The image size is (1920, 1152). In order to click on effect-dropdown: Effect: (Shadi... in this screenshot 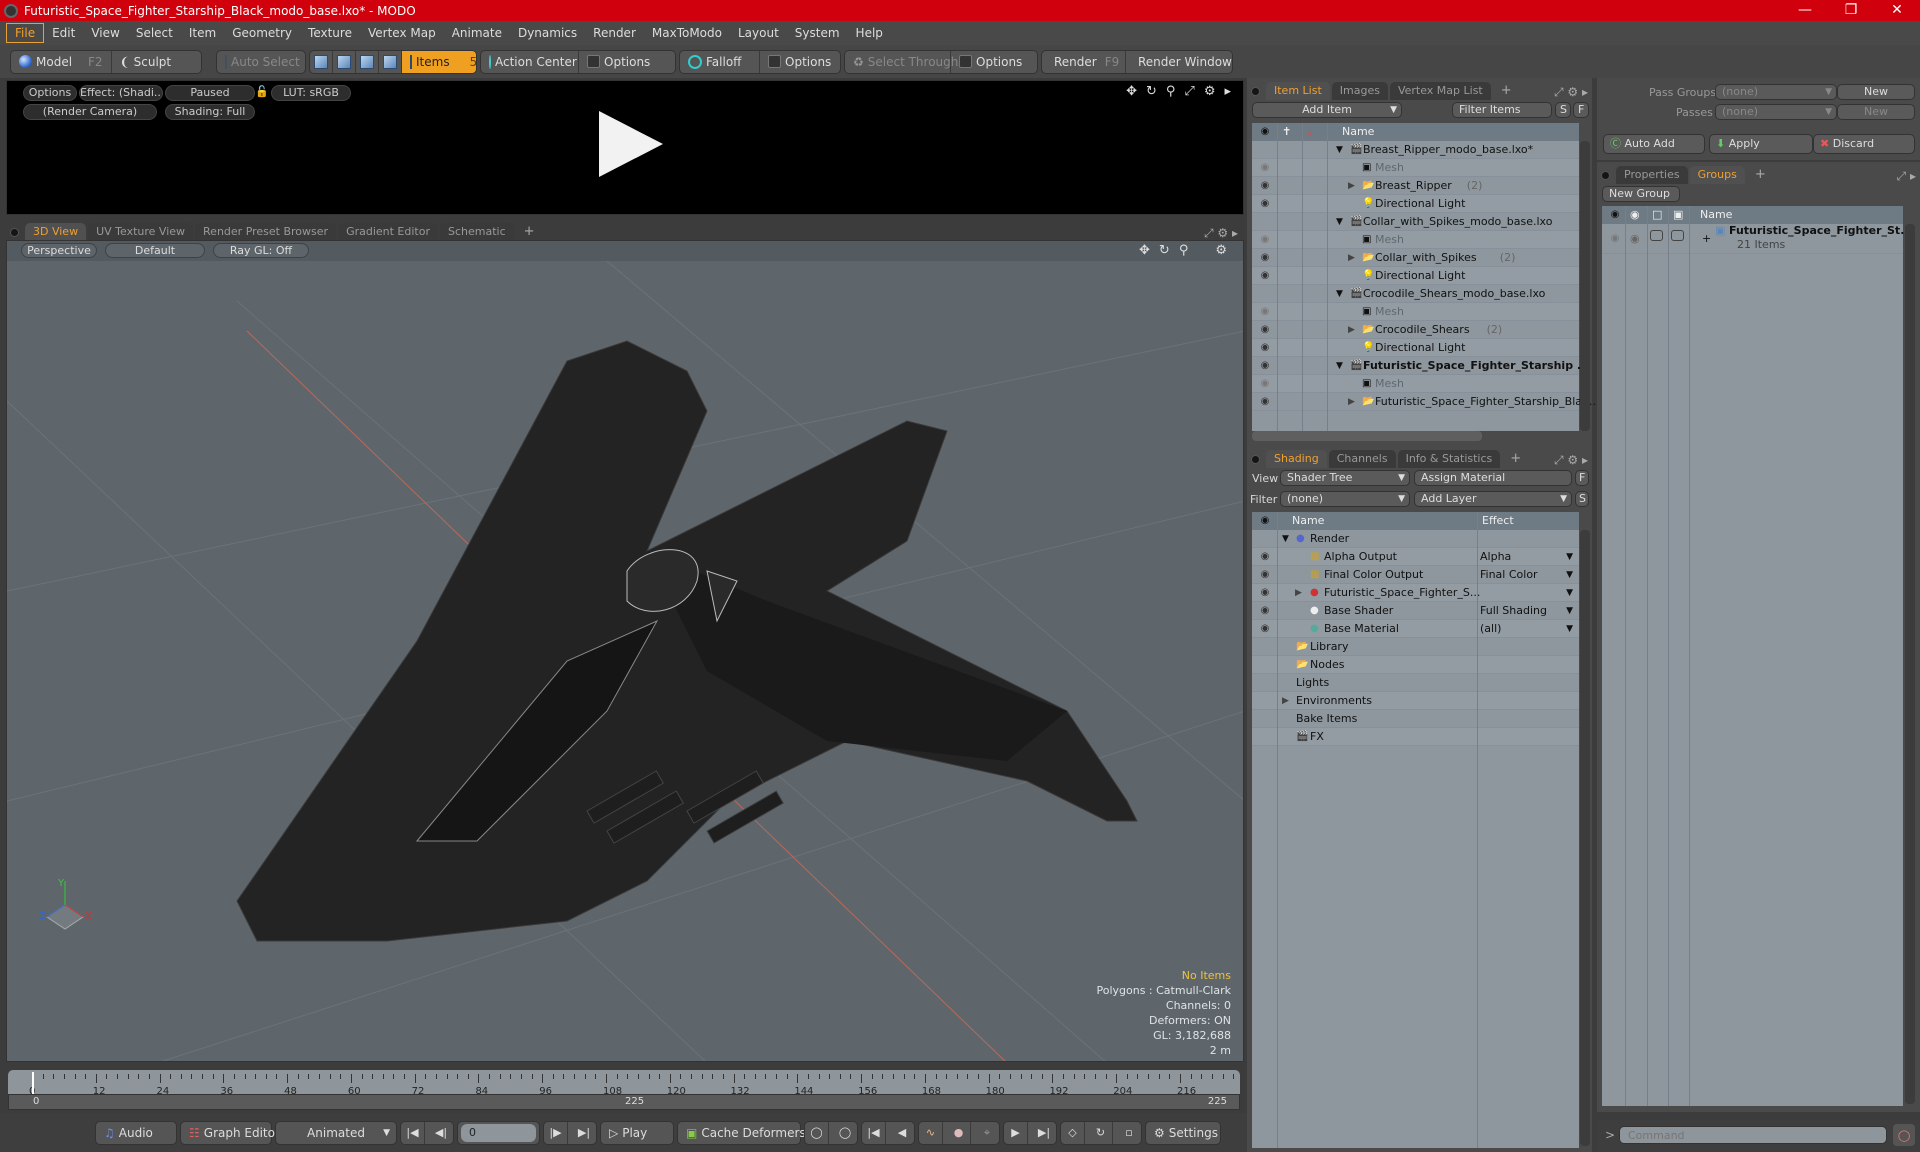, I will do `click(121, 93)`.